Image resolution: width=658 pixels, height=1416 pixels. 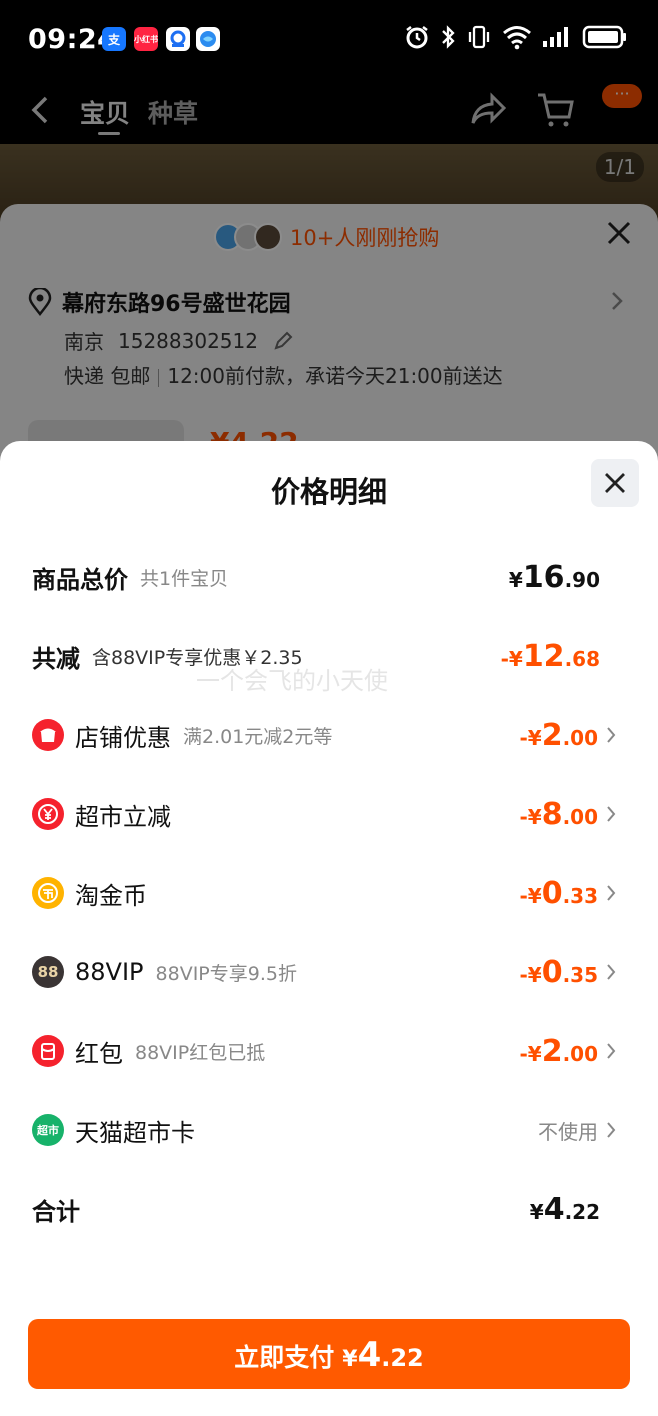 What do you see at coordinates (327, 972) in the screenshot?
I see `row-88vip: 88 88VIP 88VIP专享9.5折 - ¥0.35` at bounding box center [327, 972].